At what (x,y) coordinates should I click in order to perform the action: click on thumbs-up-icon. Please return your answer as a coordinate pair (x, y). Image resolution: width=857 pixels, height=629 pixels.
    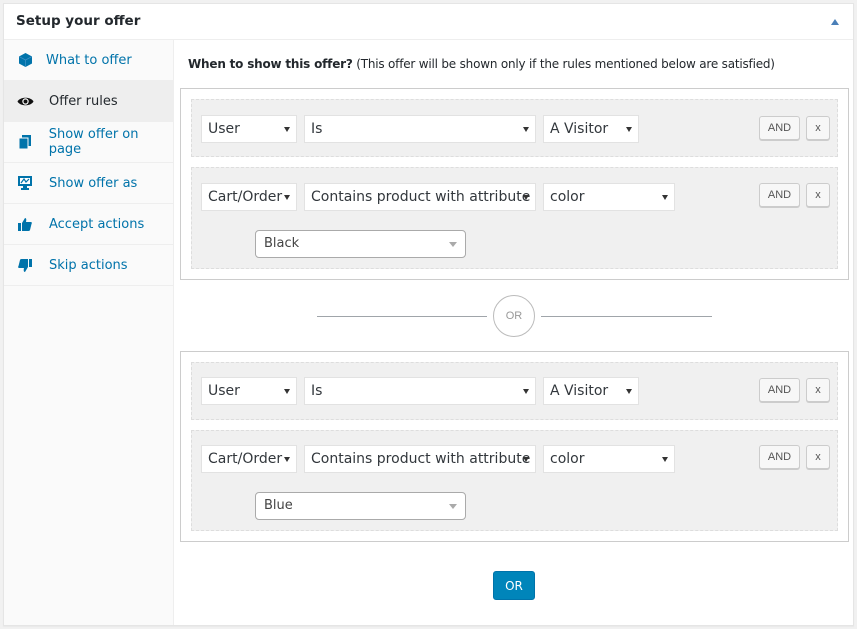
    Looking at the image, I should click on (25, 224).